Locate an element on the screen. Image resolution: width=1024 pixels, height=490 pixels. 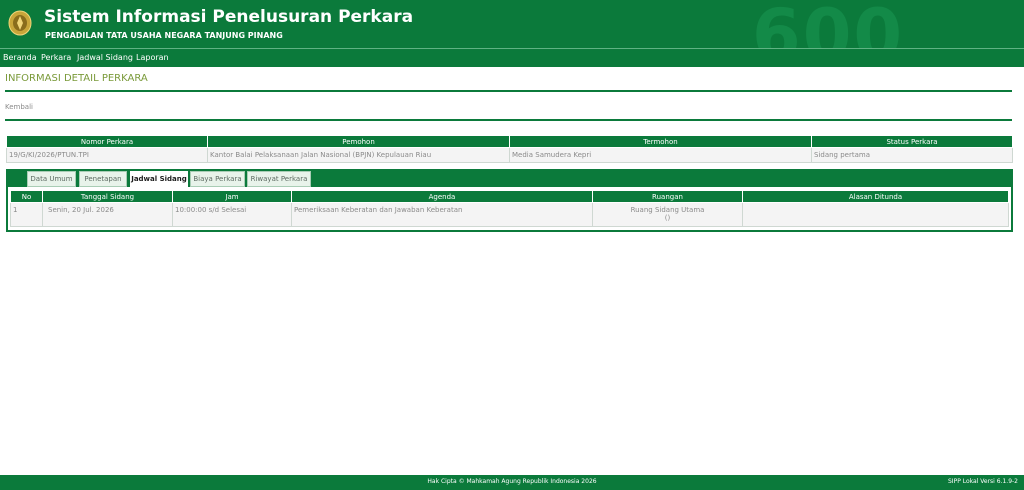
nav-beranda: Beranda is located at coordinates (20, 57).